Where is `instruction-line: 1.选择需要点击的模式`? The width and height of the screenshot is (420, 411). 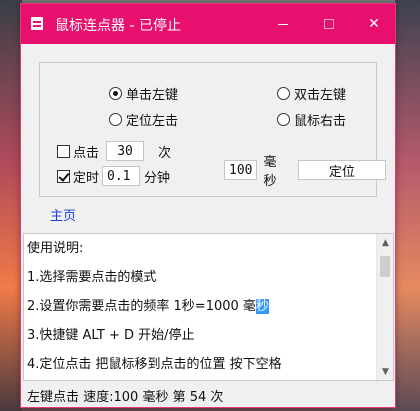
instruction-line: 1.选择需要点击的模式 is located at coordinates (92, 277).